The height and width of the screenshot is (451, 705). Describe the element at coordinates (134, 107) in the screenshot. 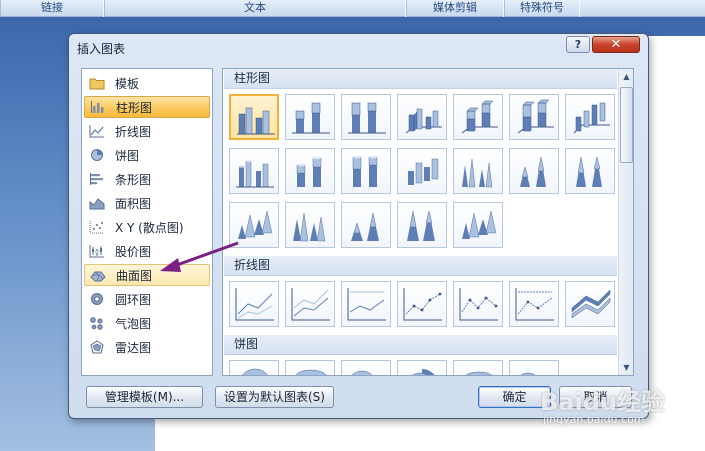

I see `category-label: 柱形图` at that location.